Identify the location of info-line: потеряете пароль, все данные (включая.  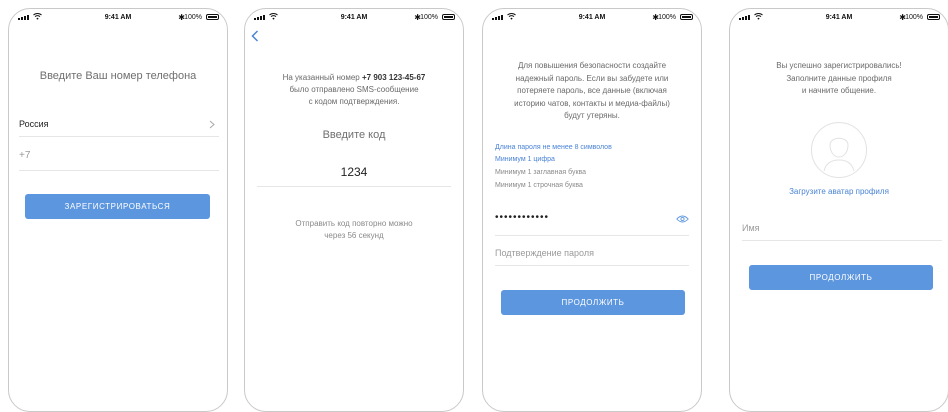
(592, 90).